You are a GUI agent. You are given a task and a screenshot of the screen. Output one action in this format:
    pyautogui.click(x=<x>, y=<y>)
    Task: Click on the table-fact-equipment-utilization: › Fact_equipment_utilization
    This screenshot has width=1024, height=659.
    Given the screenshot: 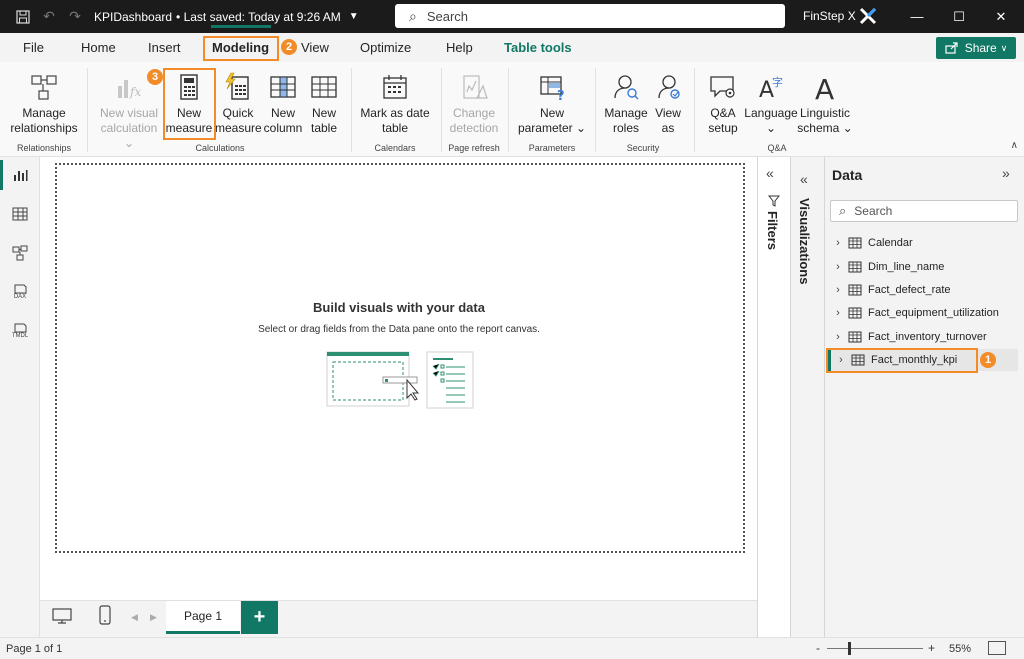 What is the action you would take?
    pyautogui.click(x=923, y=313)
    